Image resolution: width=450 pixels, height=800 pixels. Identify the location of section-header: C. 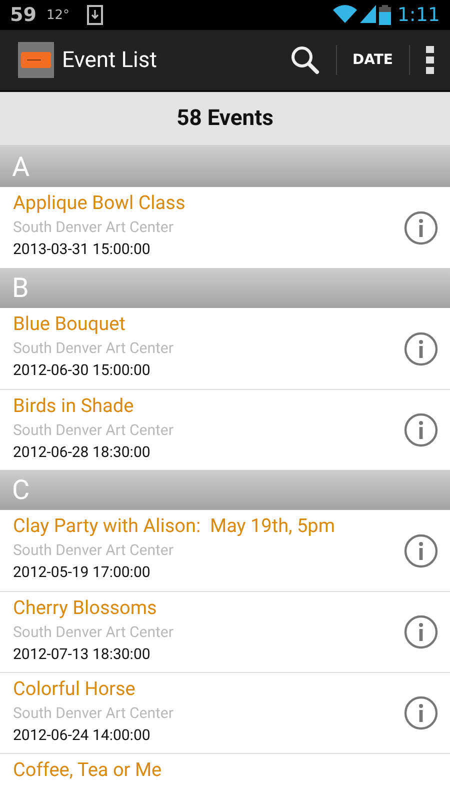
(225, 490).